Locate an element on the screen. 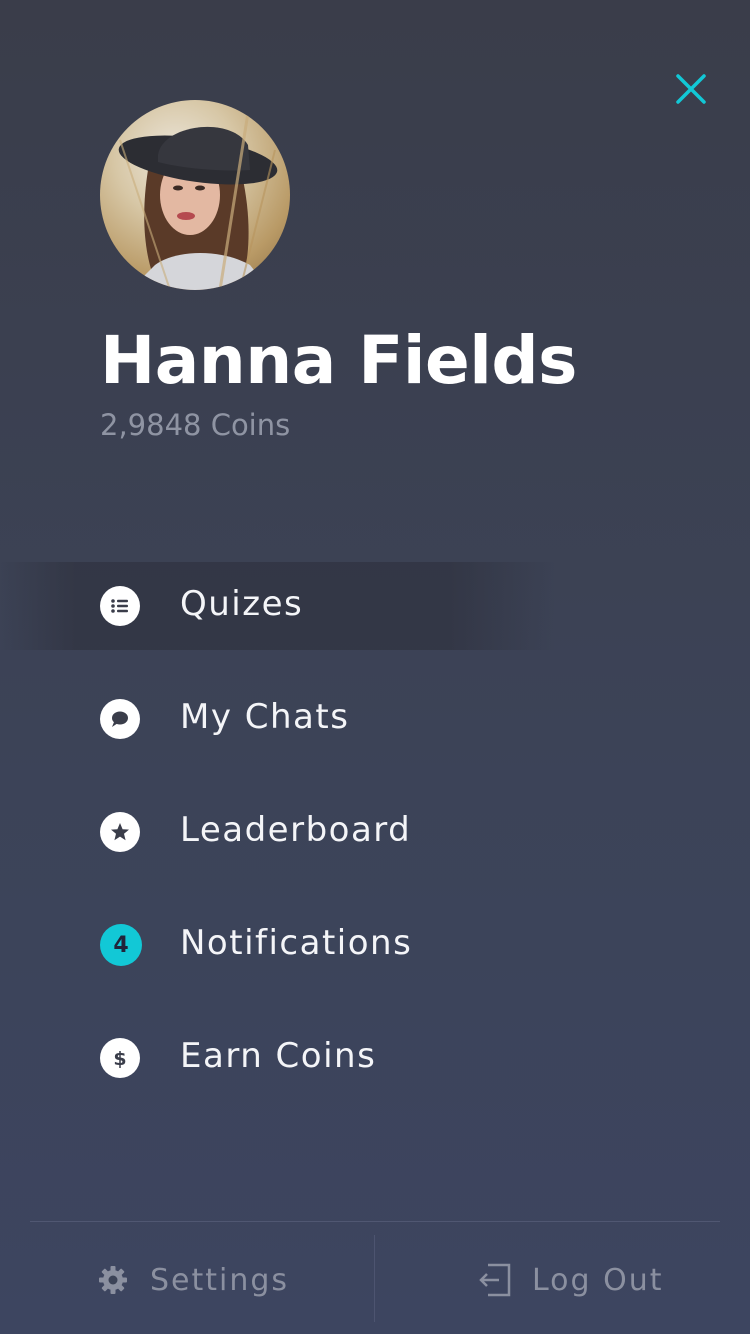  star-icon is located at coordinates (120, 832).